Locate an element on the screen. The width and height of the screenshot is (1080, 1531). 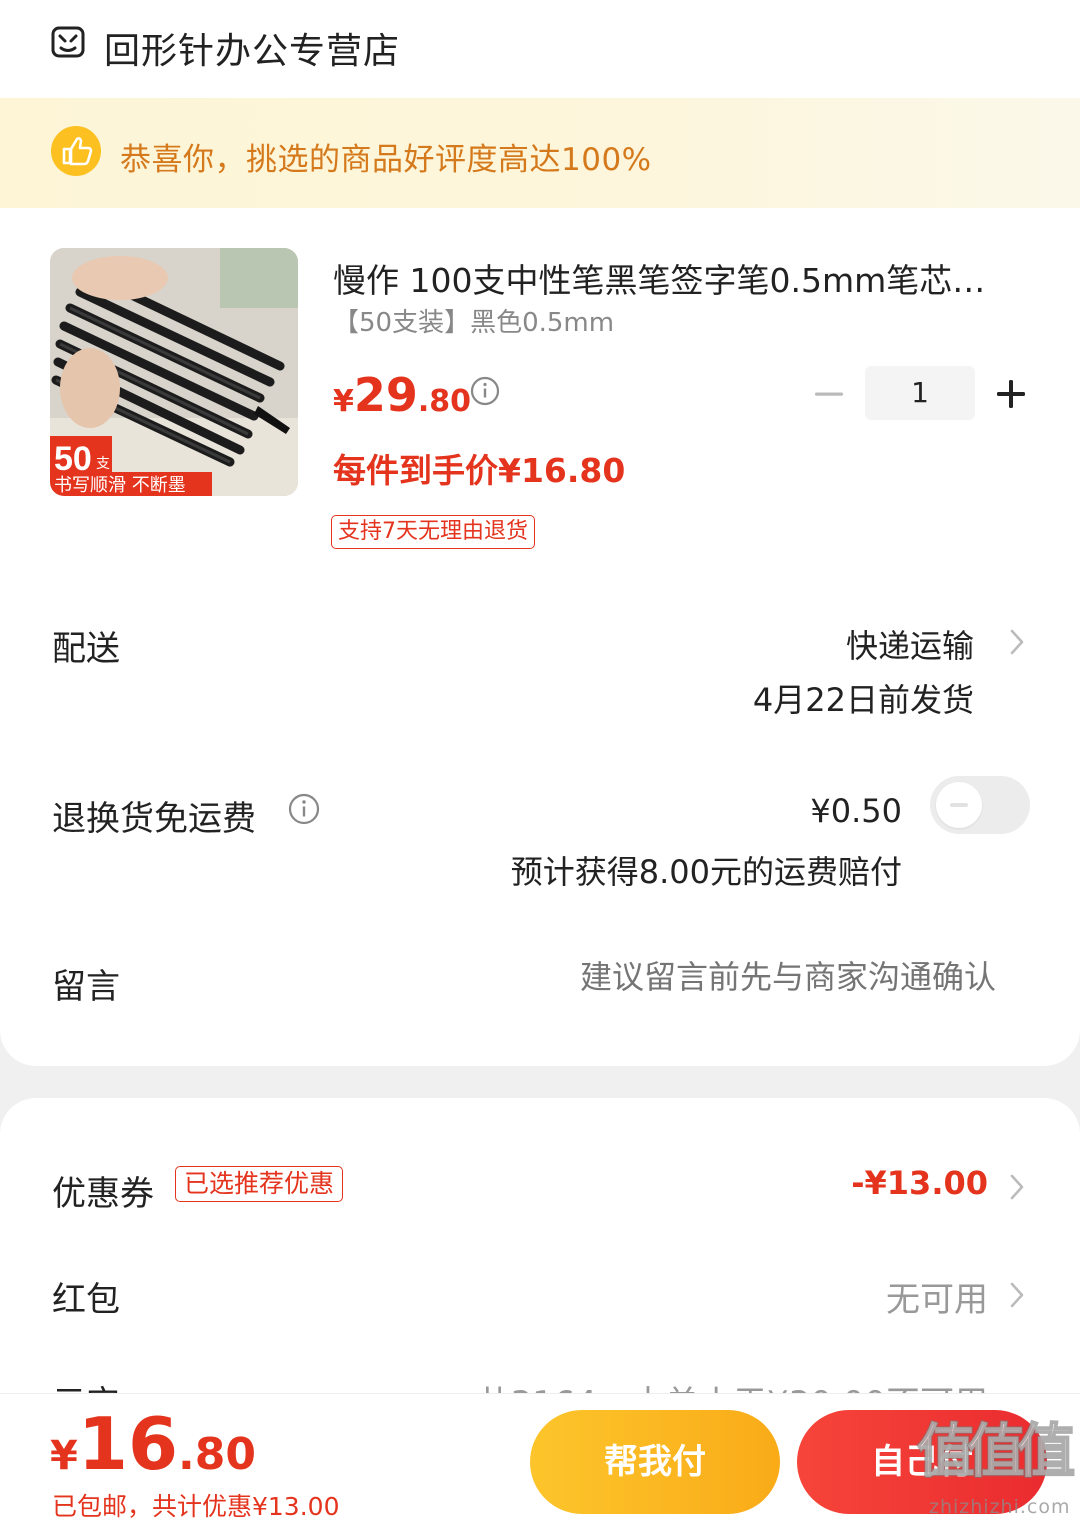
total-decimal: .80 is located at coordinates (217, 1454).